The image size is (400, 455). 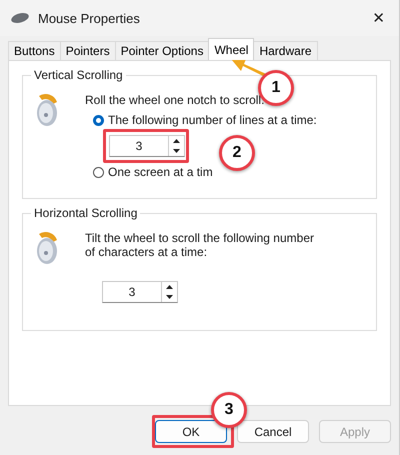 What do you see at coordinates (231, 49) in the screenshot?
I see `tab: Wheel` at bounding box center [231, 49].